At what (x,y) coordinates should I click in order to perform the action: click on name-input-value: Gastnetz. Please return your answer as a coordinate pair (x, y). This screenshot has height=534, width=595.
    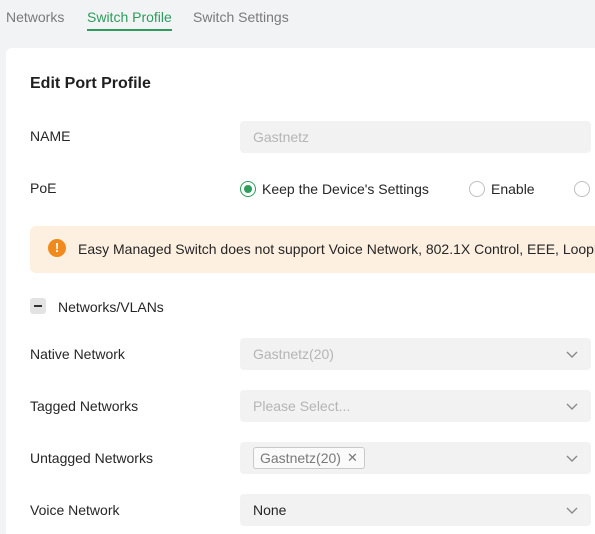
    Looking at the image, I should click on (281, 137).